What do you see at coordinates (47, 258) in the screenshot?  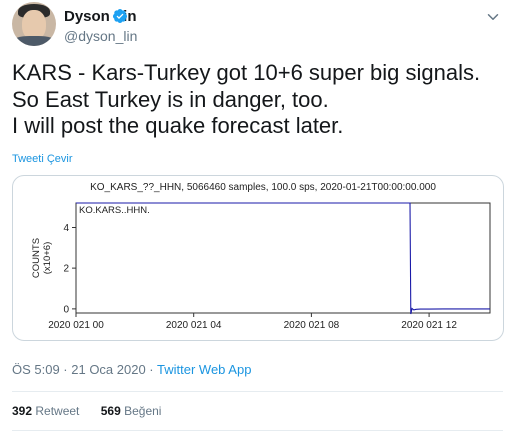 I see `y-axis-unit: (x10+6)` at bounding box center [47, 258].